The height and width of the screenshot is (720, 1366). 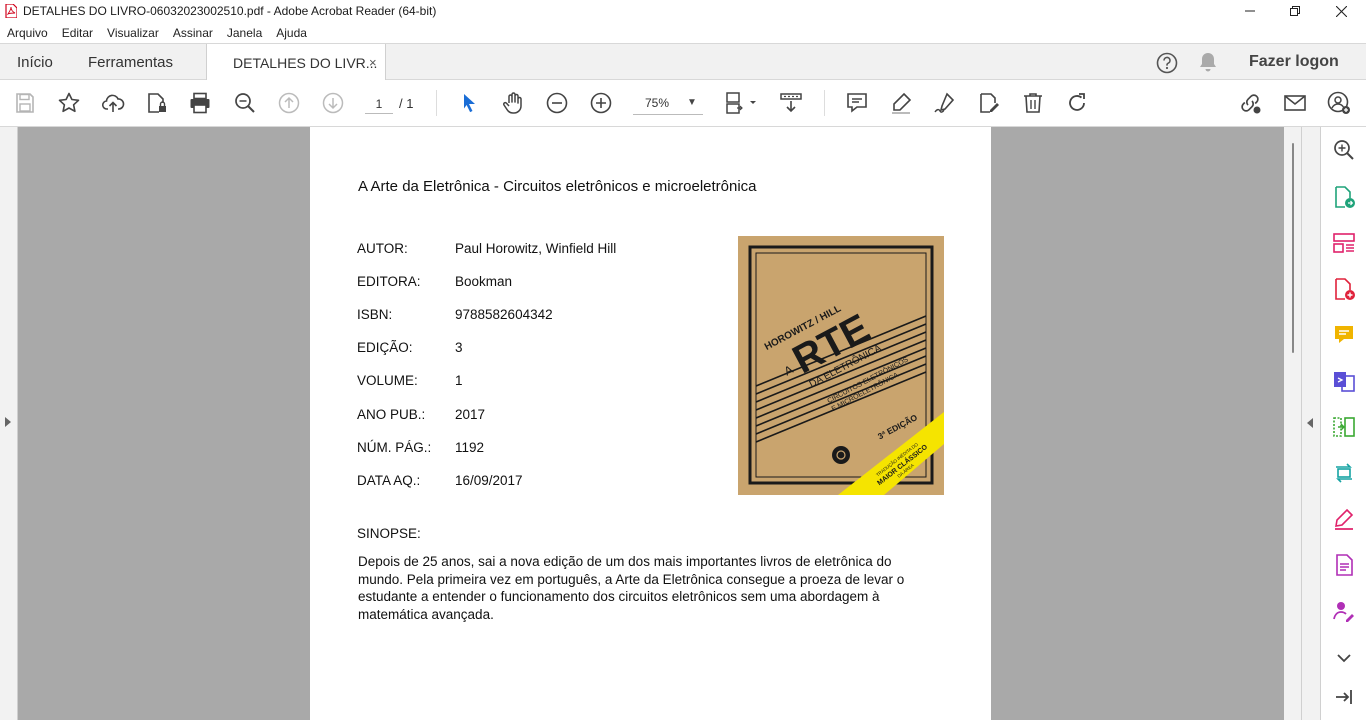 I want to click on highlight-button, so click(x=901, y=103).